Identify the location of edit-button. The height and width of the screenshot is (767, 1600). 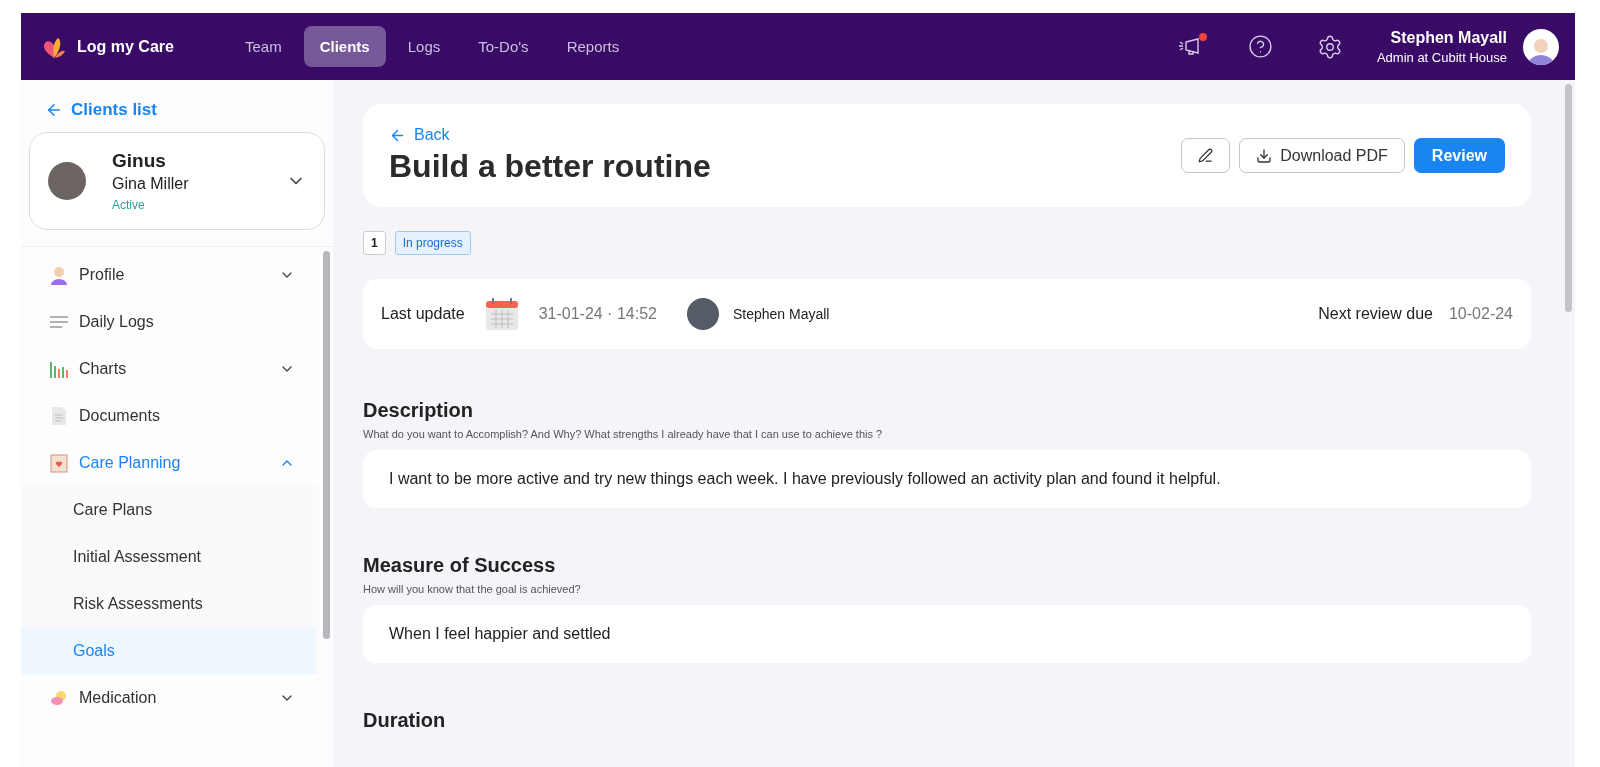
(1206, 155).